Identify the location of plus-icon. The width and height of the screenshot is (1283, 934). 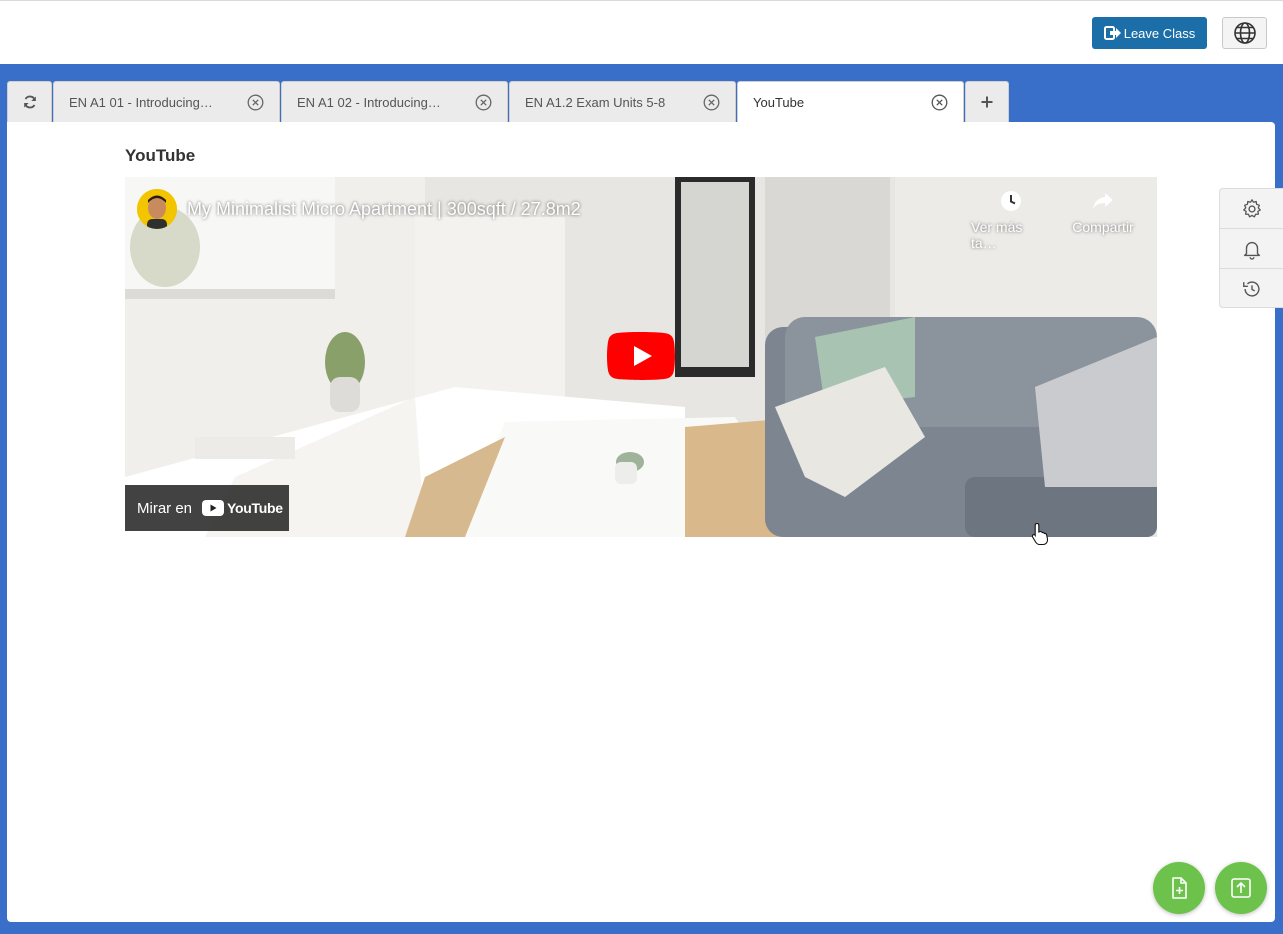
(987, 102).